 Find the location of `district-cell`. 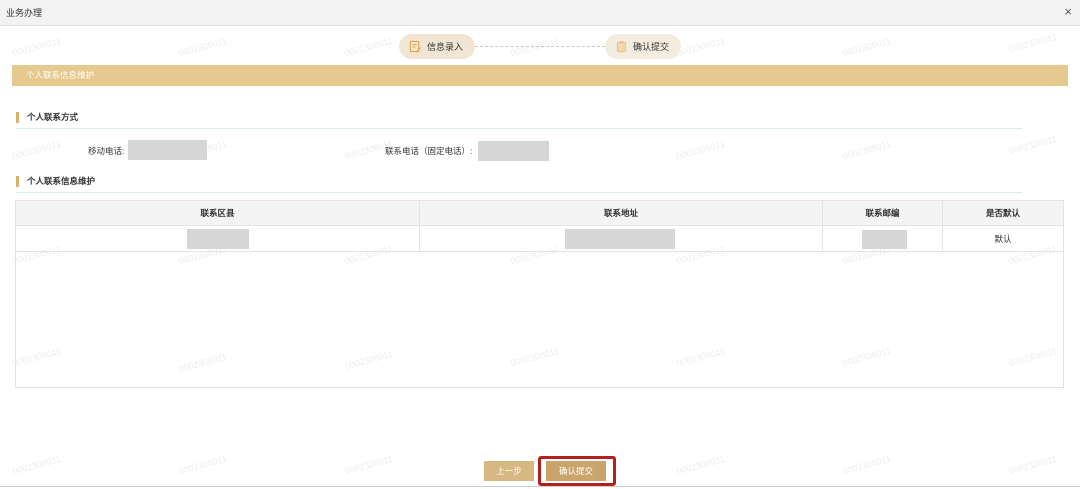

district-cell is located at coordinates (218, 239).